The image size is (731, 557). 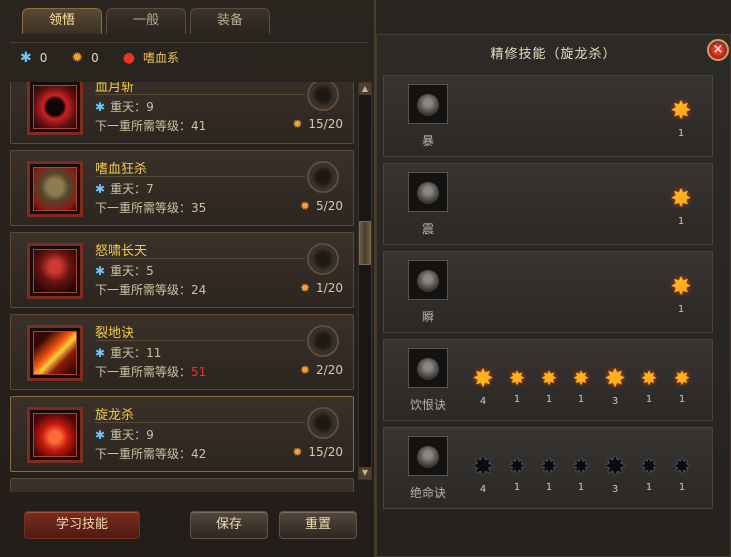 What do you see at coordinates (718, 50) in the screenshot?
I see `close-icon: ×` at bounding box center [718, 50].